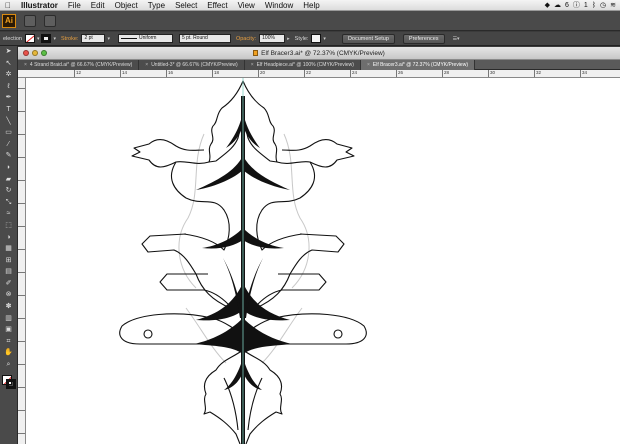  Describe the element at coordinates (302, 65) in the screenshot. I see `tab-elf-headpiece: × Elf Headpiece.ai* @ 100% (CMYK/Preview)` at that location.